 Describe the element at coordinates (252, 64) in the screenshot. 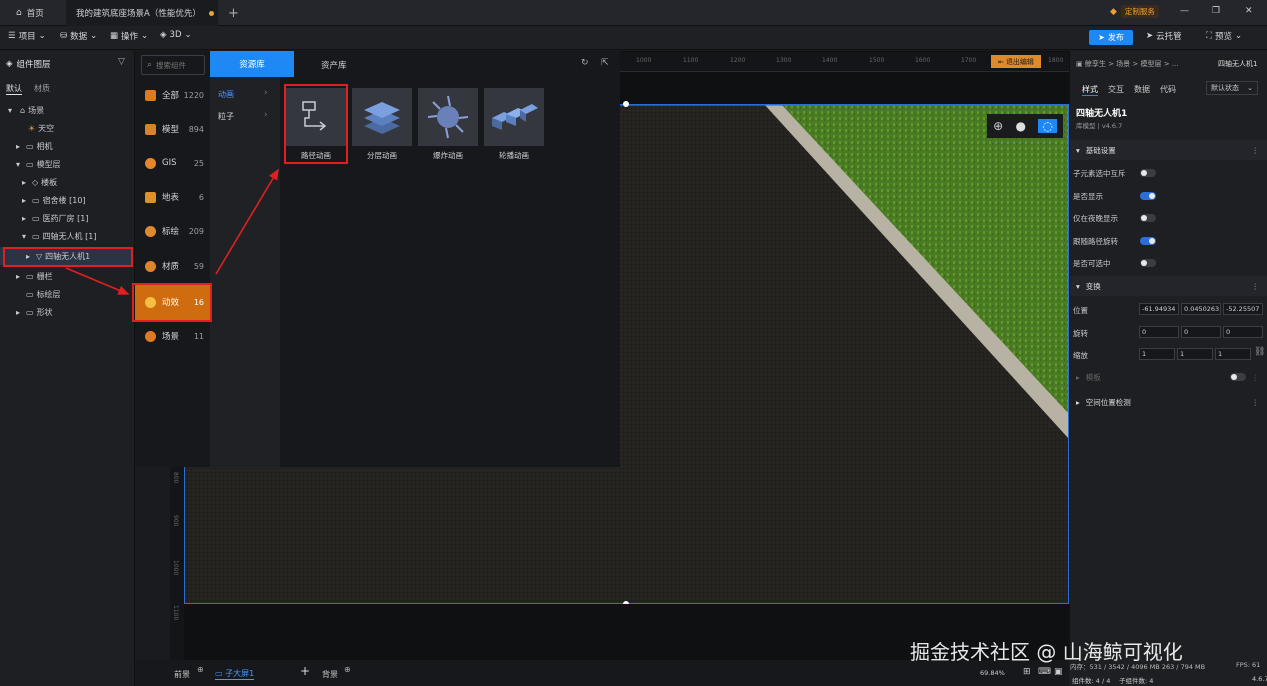

I see `tab-resource-library: 资源库` at that location.